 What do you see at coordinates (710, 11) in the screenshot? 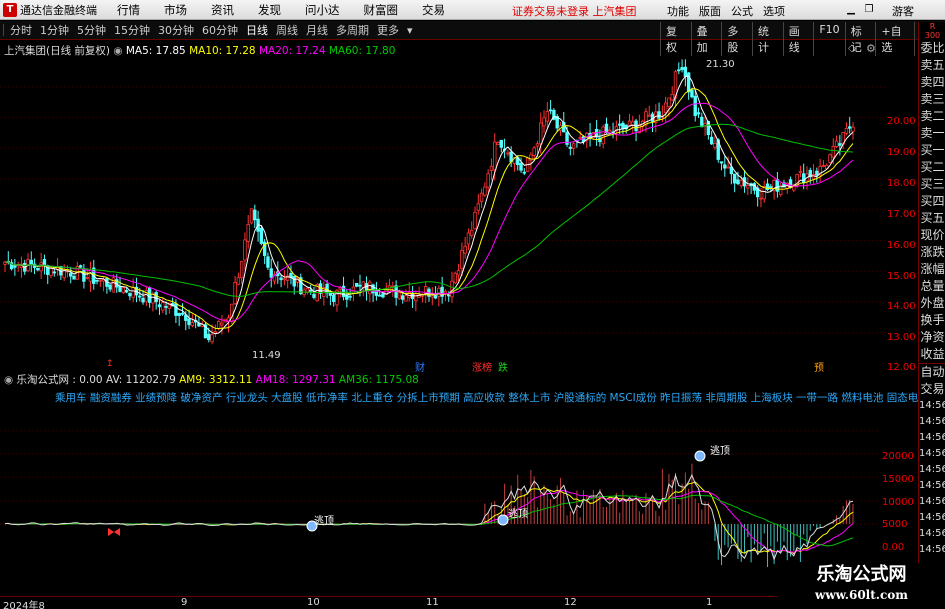
I see `menu-banmian: 版面` at bounding box center [710, 11].